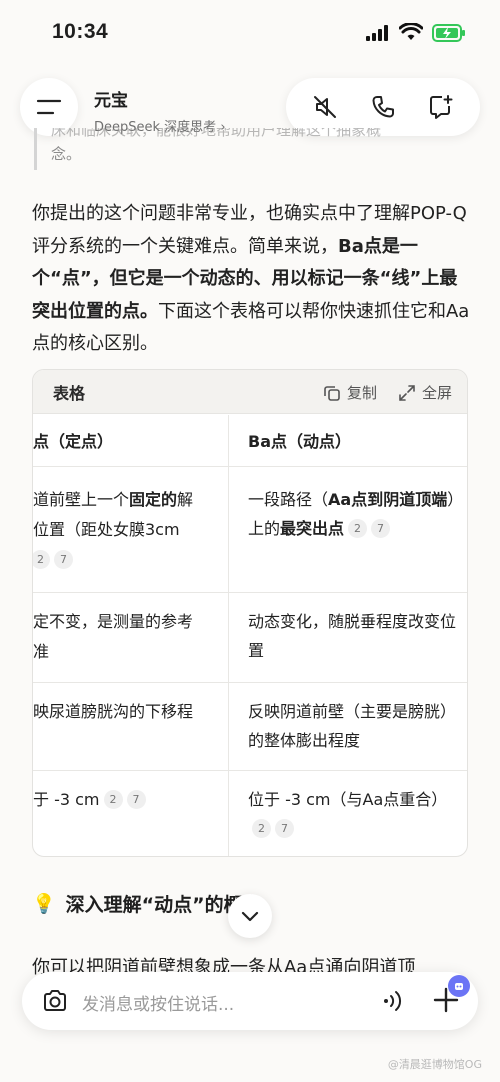 This screenshot has width=500, height=1082. I want to click on table-label: 表格, so click(69, 393).